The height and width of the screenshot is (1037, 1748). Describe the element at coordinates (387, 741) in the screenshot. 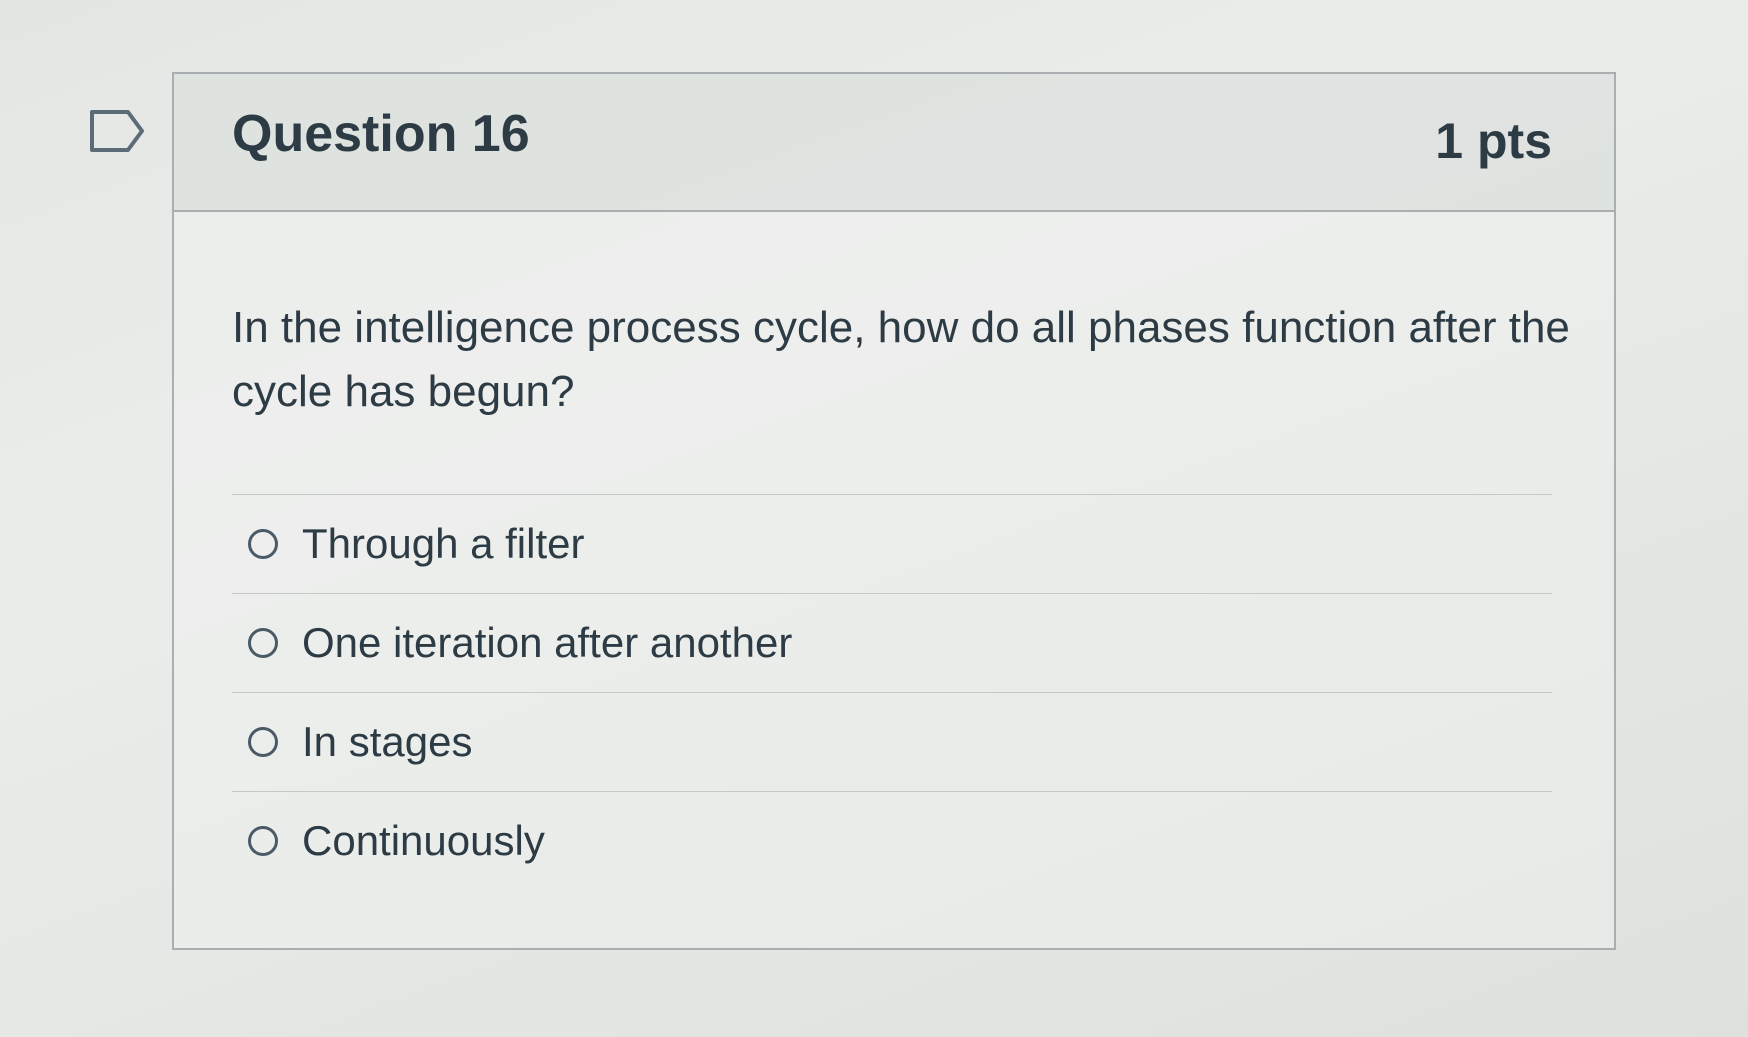

I see `answer-label: In stages` at that location.